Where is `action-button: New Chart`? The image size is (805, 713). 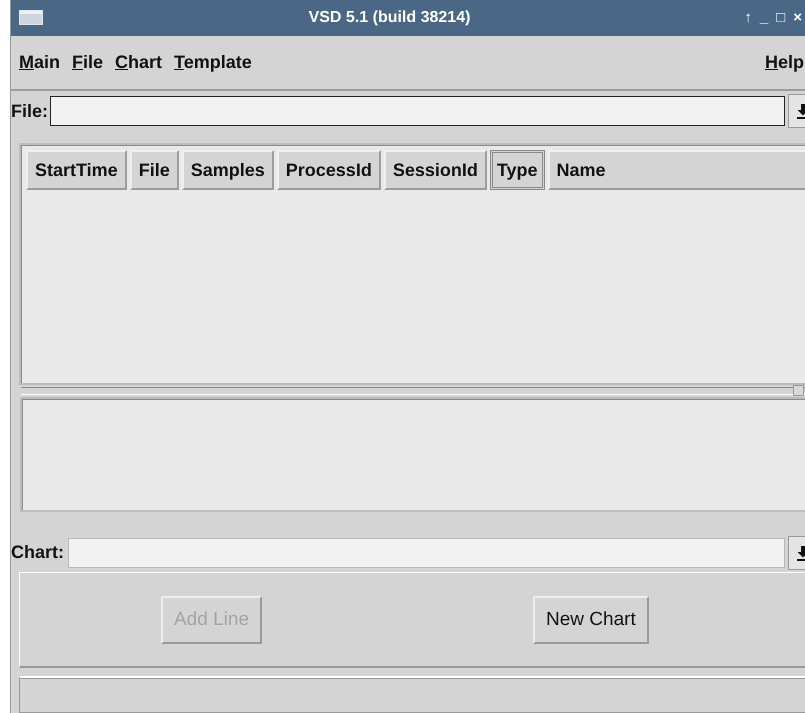
action-button: New Chart is located at coordinates (591, 620).